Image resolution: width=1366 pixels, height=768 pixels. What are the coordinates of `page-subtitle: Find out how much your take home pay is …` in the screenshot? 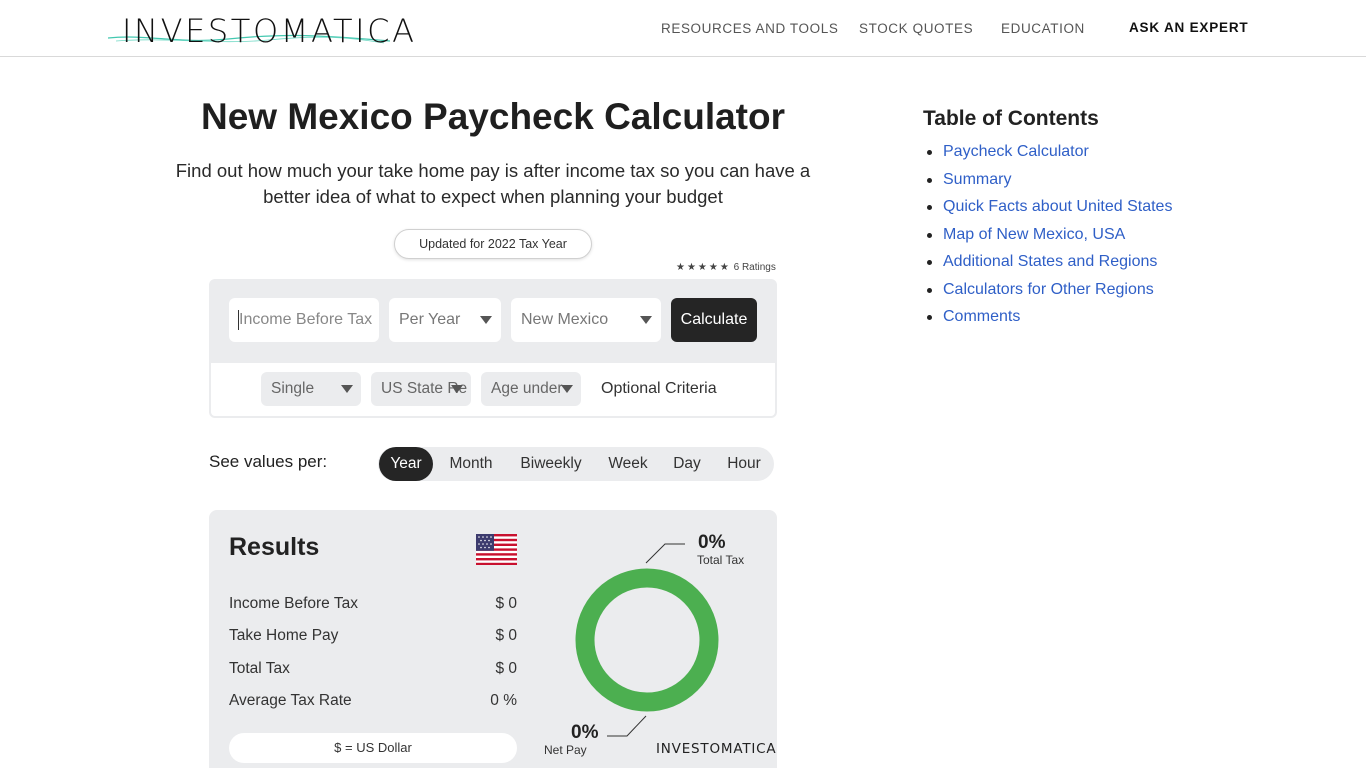 It's located at (493, 183).